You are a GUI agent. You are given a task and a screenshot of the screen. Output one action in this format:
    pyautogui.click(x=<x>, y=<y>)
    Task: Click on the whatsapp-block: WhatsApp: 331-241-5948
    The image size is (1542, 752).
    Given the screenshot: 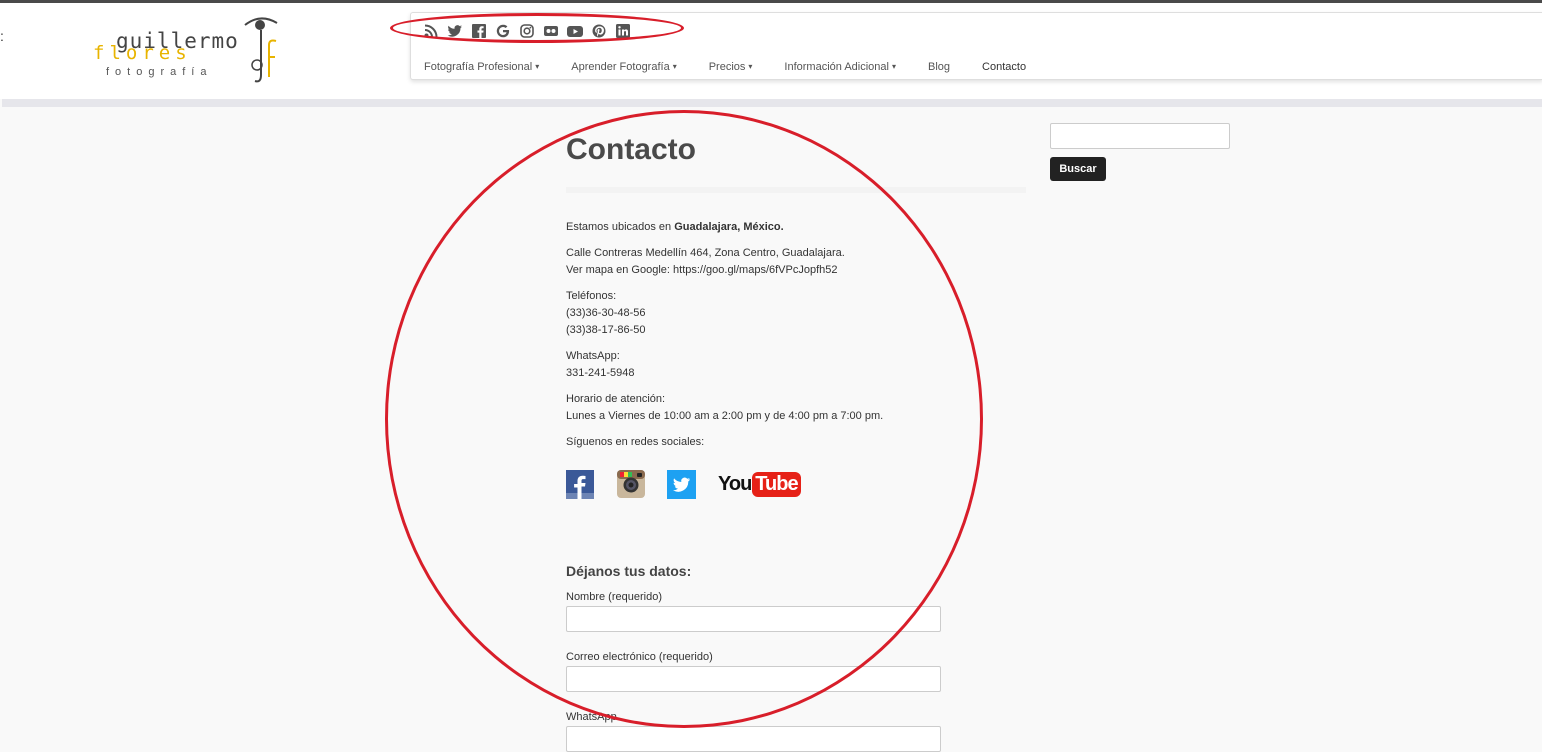 What is the action you would take?
    pyautogui.click(x=600, y=365)
    